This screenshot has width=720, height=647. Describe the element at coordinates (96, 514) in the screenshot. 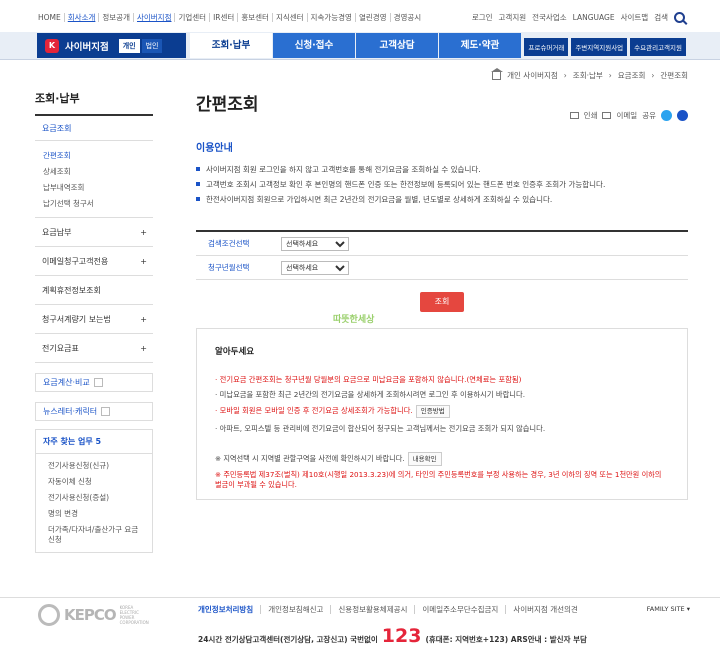

I see `favorite-item: 명의 변경` at that location.